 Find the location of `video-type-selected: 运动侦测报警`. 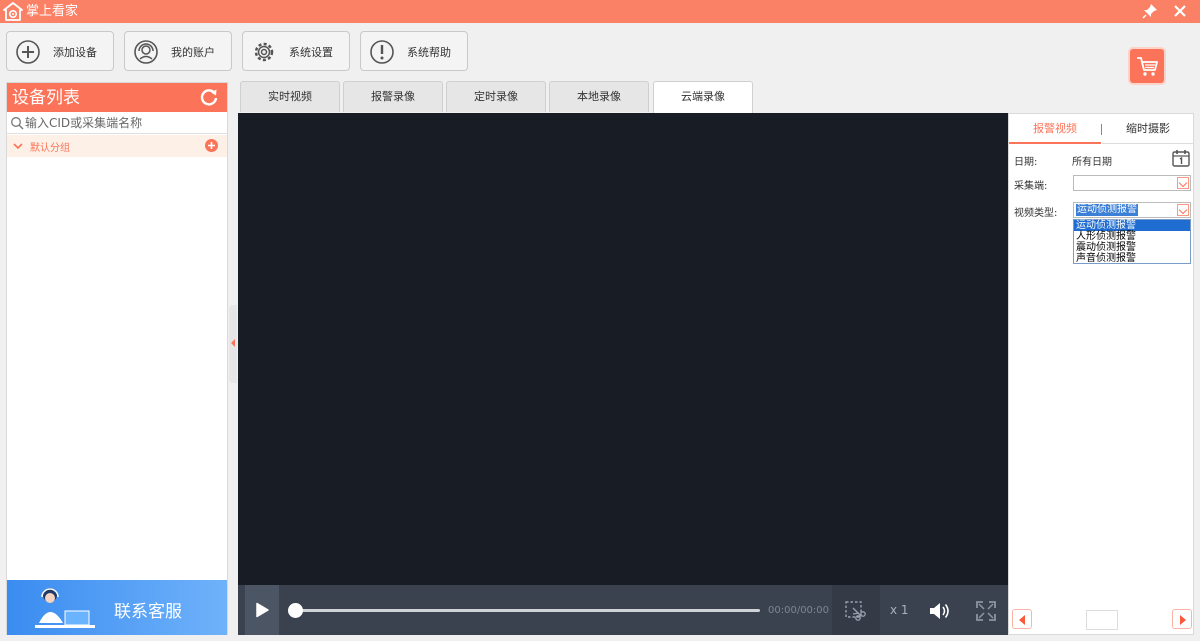

video-type-selected: 运动侦测报警 is located at coordinates (1107, 210).